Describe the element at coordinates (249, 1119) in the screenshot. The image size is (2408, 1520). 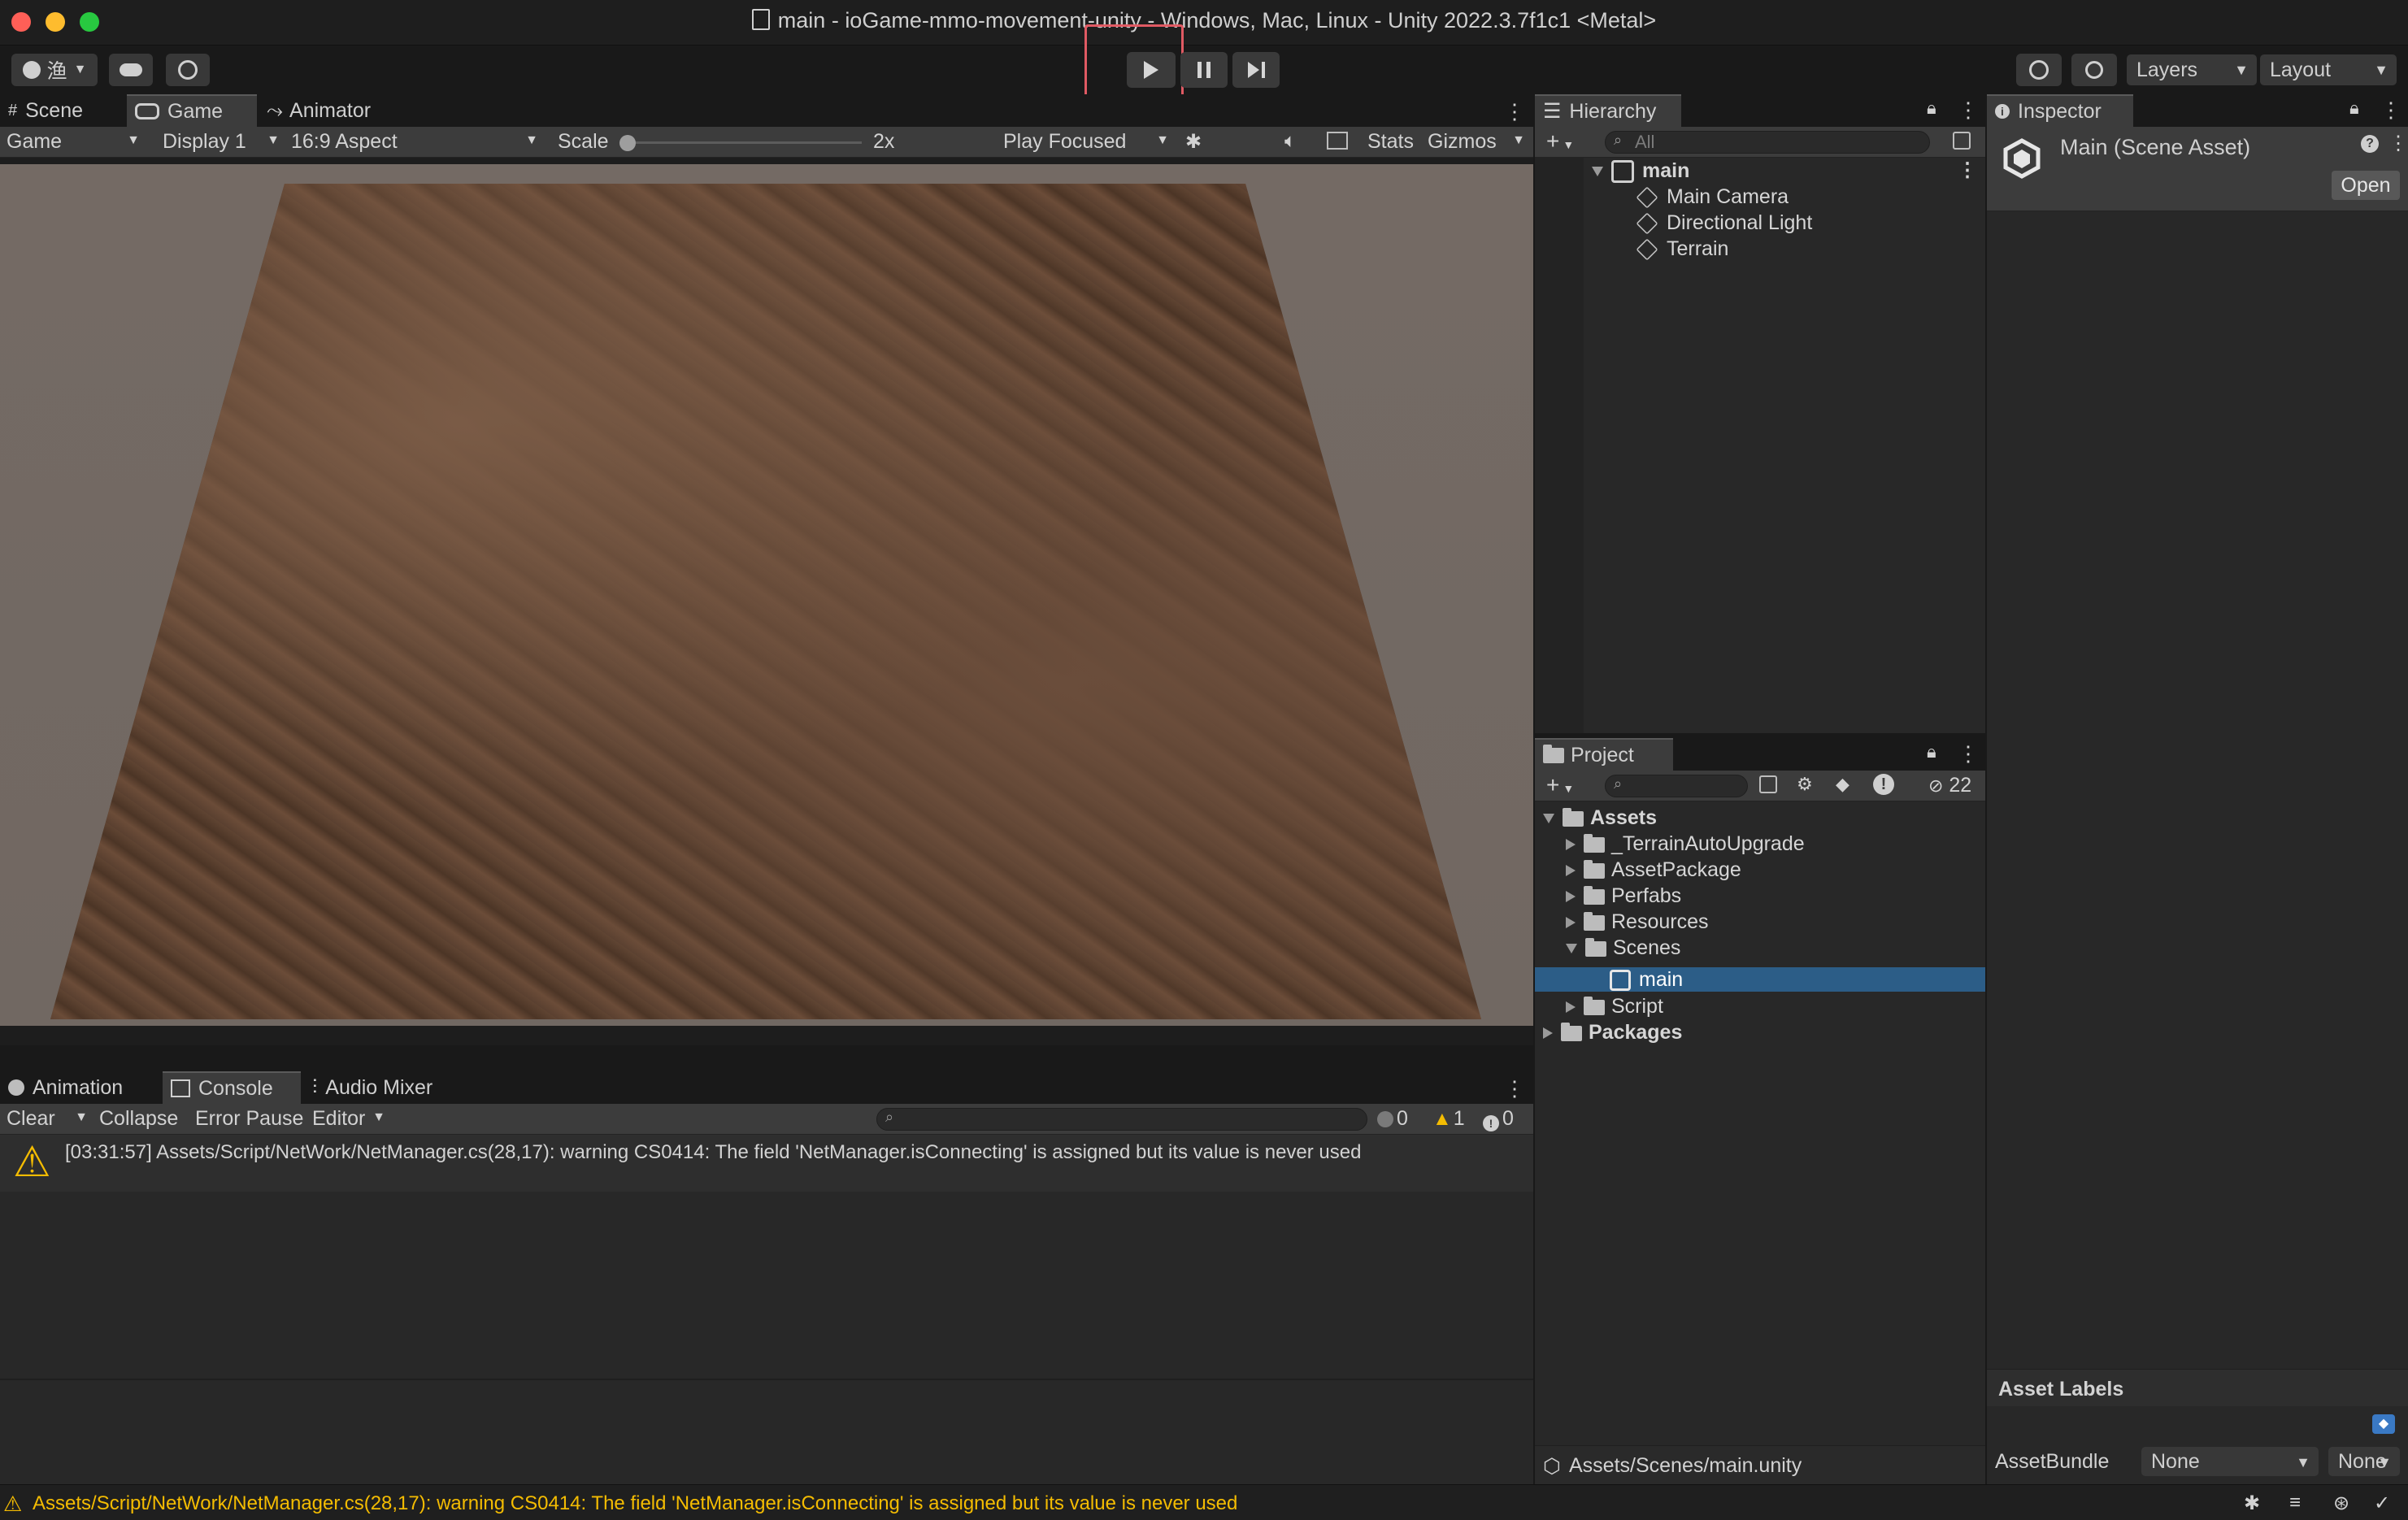
I see `error-pause-toggle: Error Pause` at that location.